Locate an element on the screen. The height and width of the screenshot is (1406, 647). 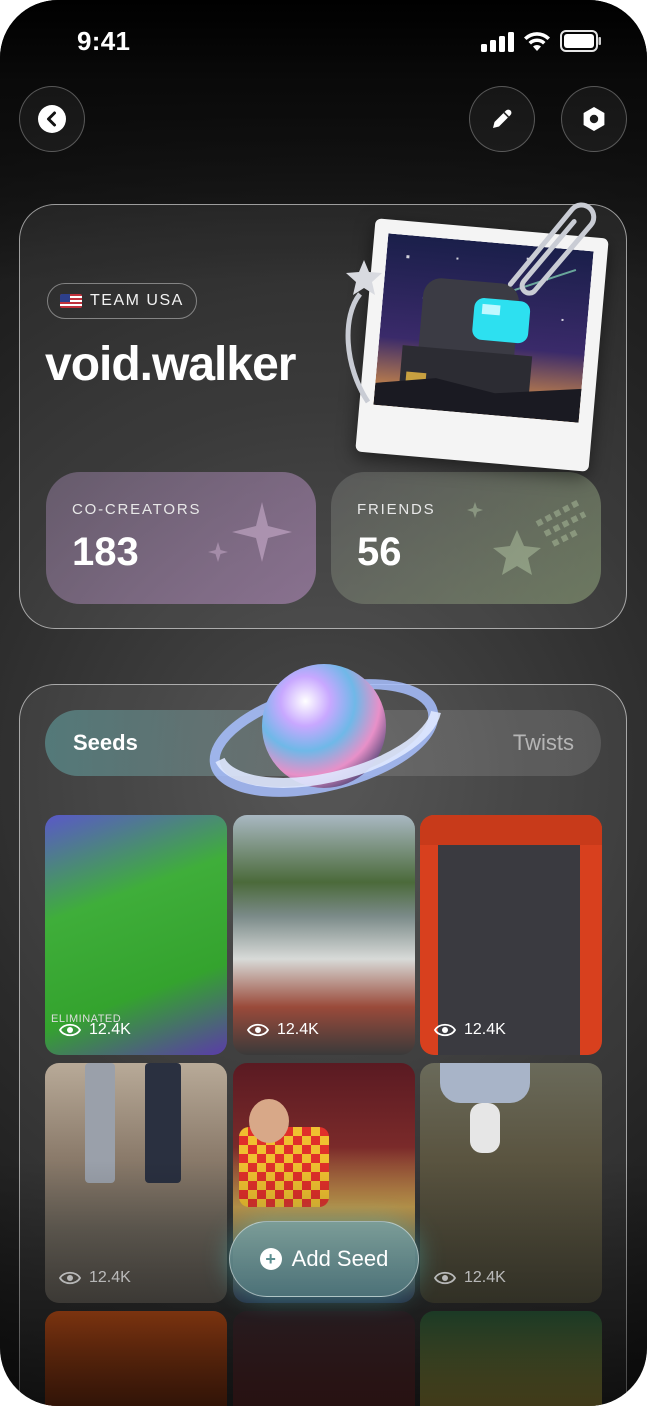
plus-icon: + is located at coordinates (270, 1259).